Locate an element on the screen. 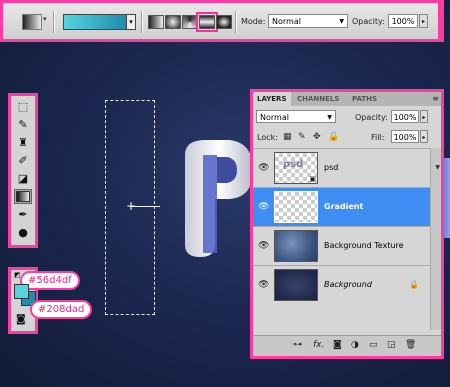 The width and height of the screenshot is (450, 387). opacity-label: Opacity: is located at coordinates (368, 21).